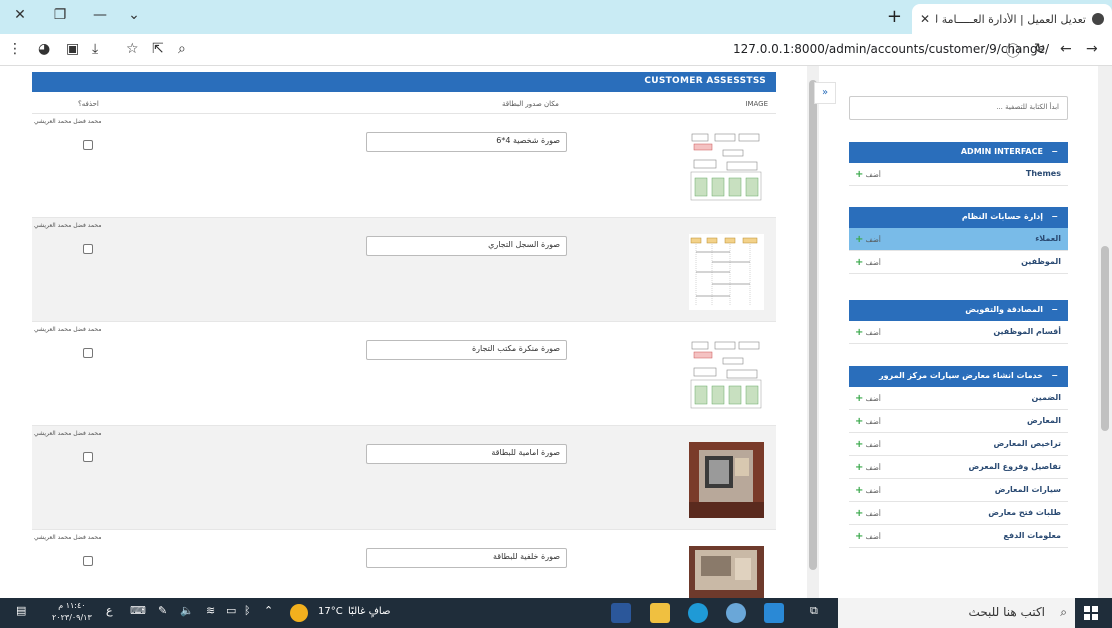 This screenshot has width=1112, height=628. What do you see at coordinates (1013, 51) in the screenshot?
I see `site-info-icon: ⓘ` at bounding box center [1013, 51].